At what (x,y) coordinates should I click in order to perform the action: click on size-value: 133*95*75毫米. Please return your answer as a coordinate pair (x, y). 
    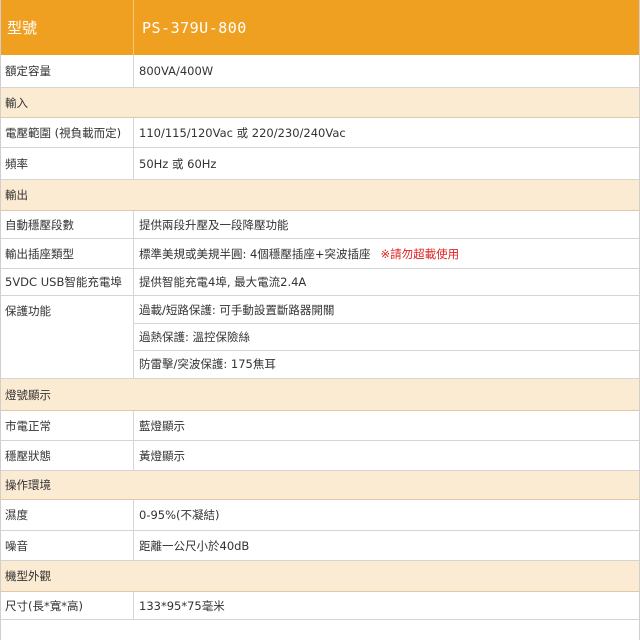
    Looking at the image, I should click on (182, 605).